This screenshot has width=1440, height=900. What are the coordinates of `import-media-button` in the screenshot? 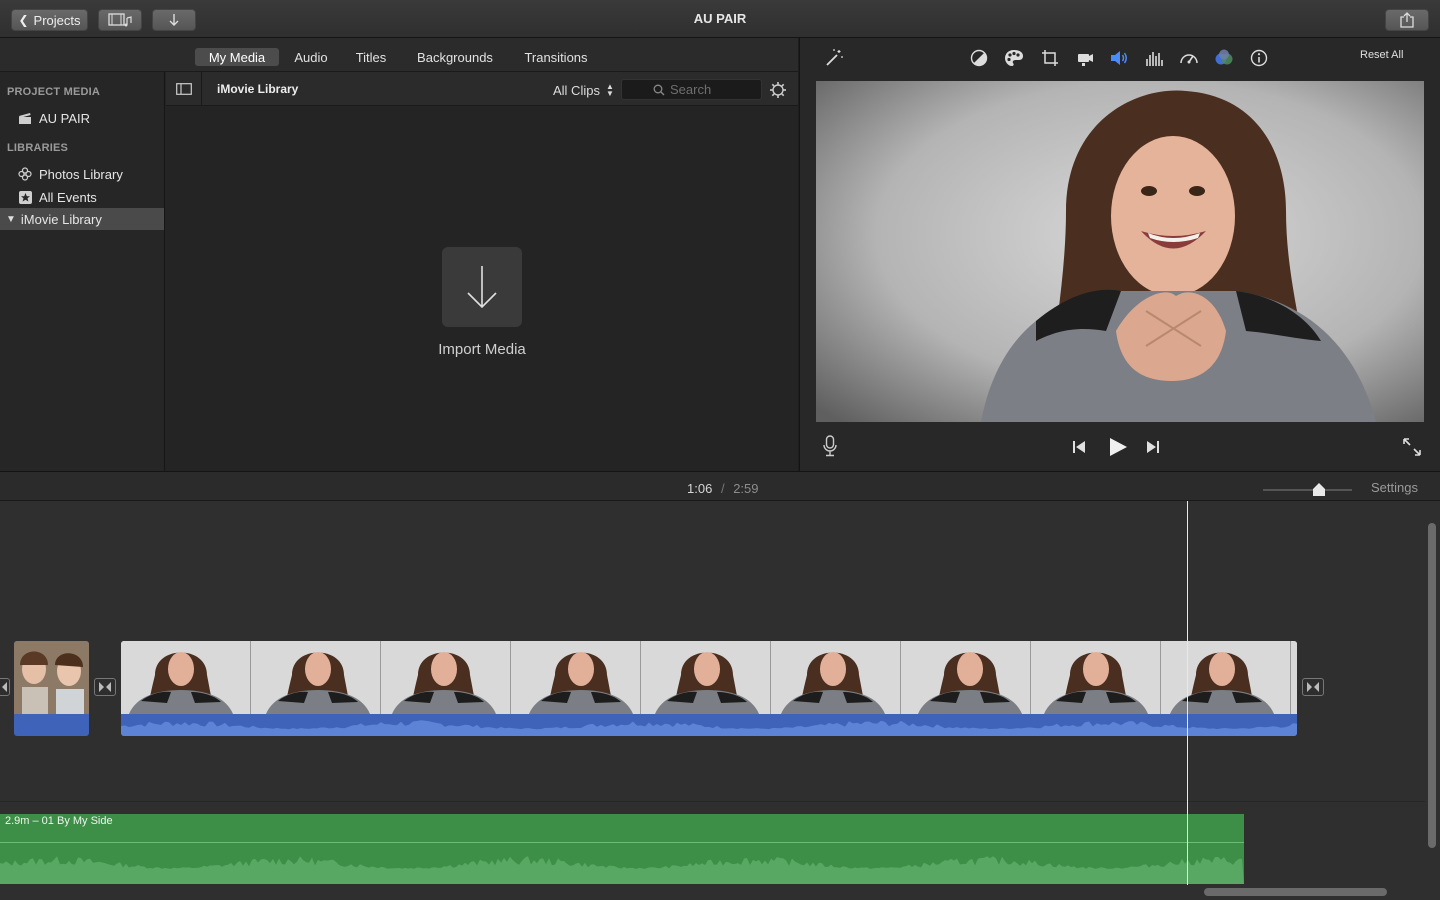 It's located at (482, 287).